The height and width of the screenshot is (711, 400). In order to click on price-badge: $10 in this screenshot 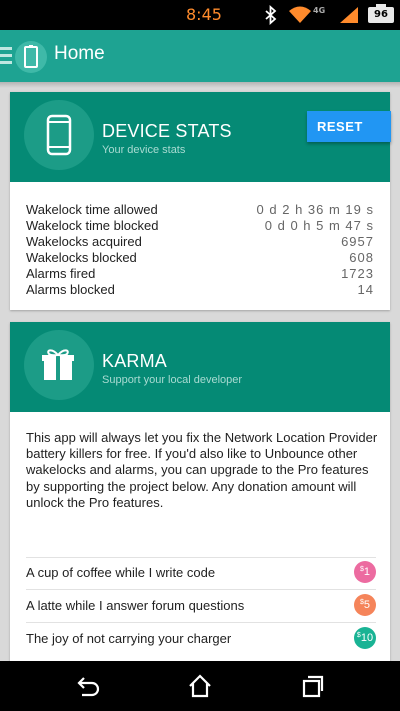, I will do `click(365, 638)`.